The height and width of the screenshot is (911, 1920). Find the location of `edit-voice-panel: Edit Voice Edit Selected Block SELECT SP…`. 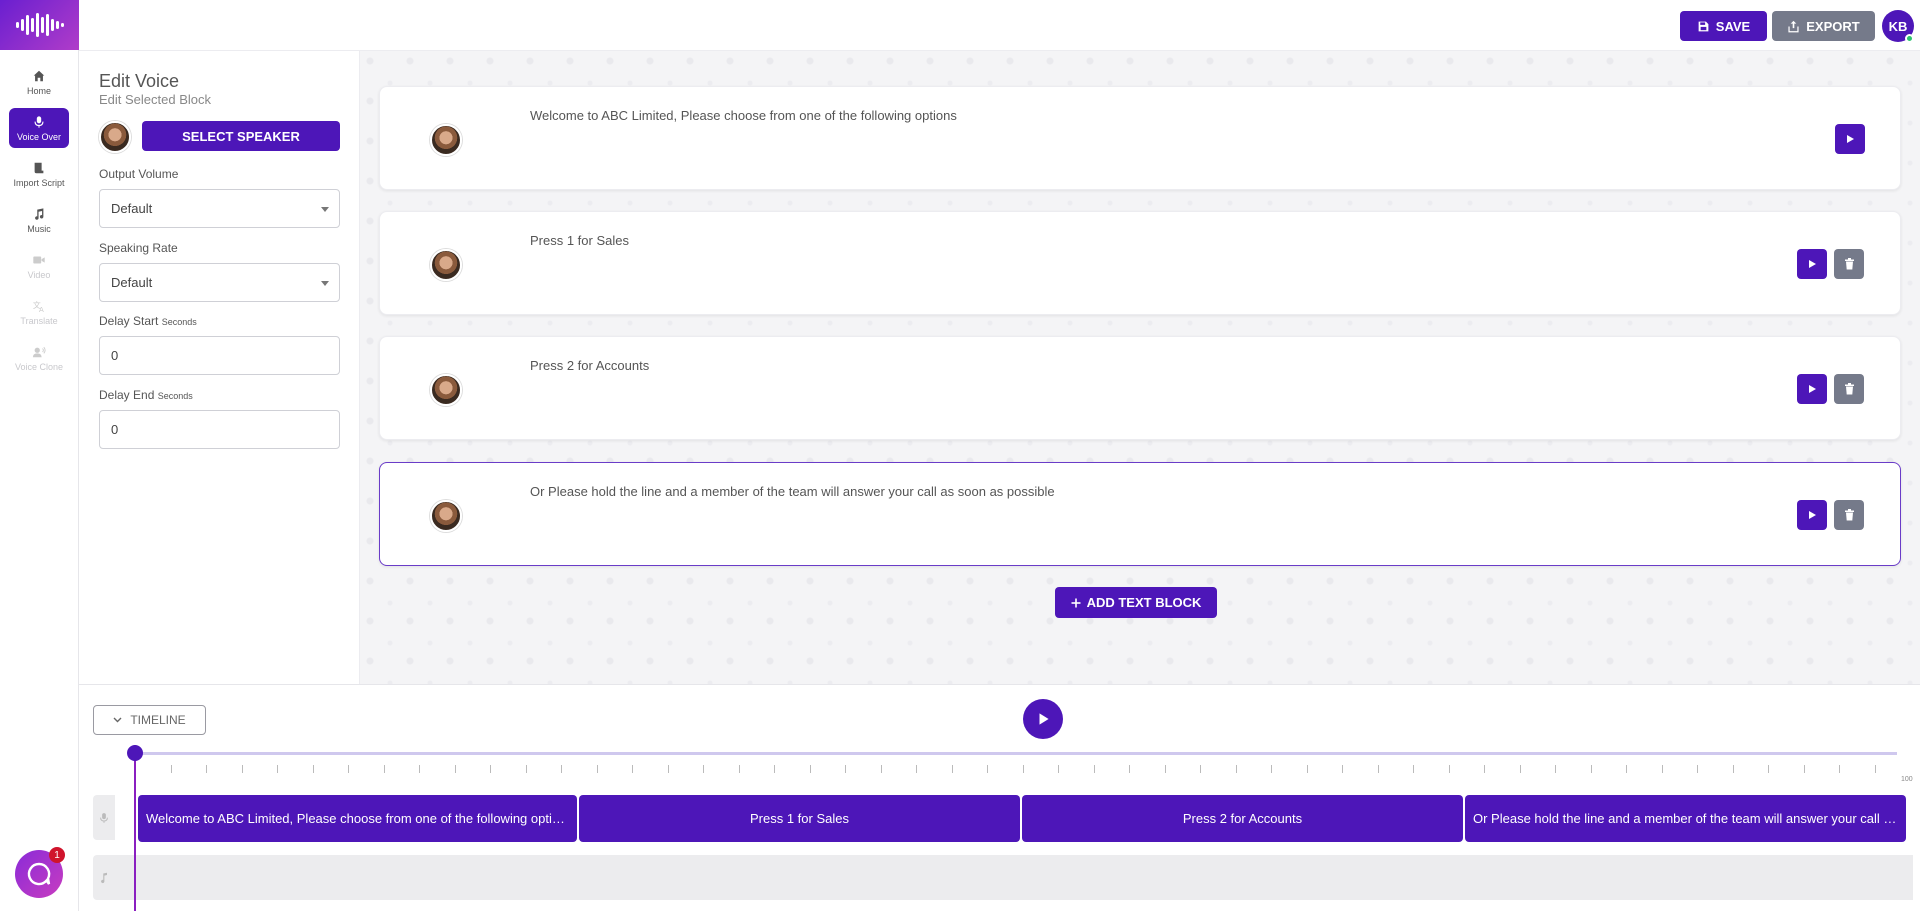

edit-voice-panel: Edit Voice Edit Selected Block SELECT SP… is located at coordinates (219, 367).